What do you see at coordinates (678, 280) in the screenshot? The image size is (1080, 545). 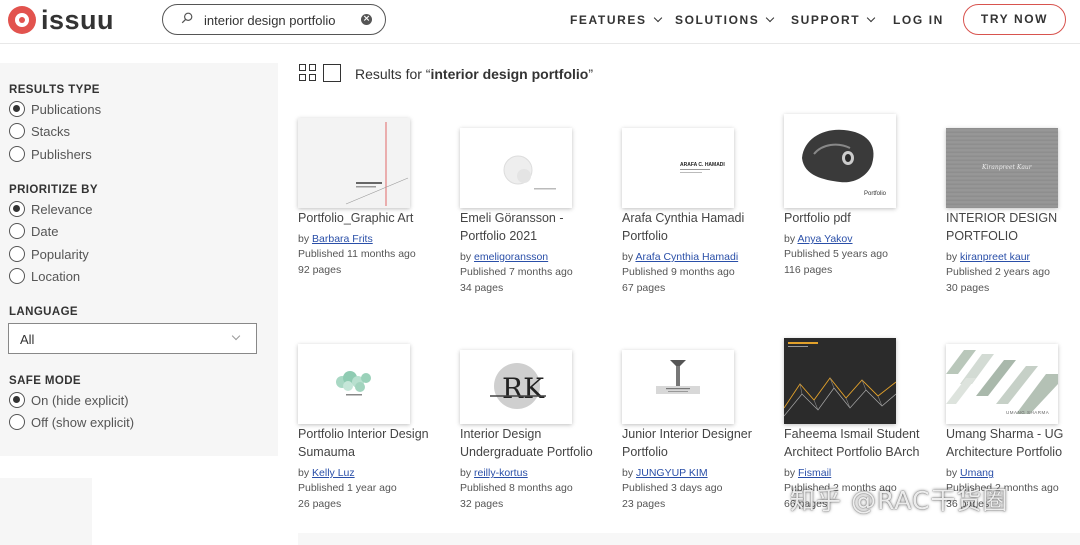 I see `publication-meta: Published 9 months ago 67 pages` at bounding box center [678, 280].